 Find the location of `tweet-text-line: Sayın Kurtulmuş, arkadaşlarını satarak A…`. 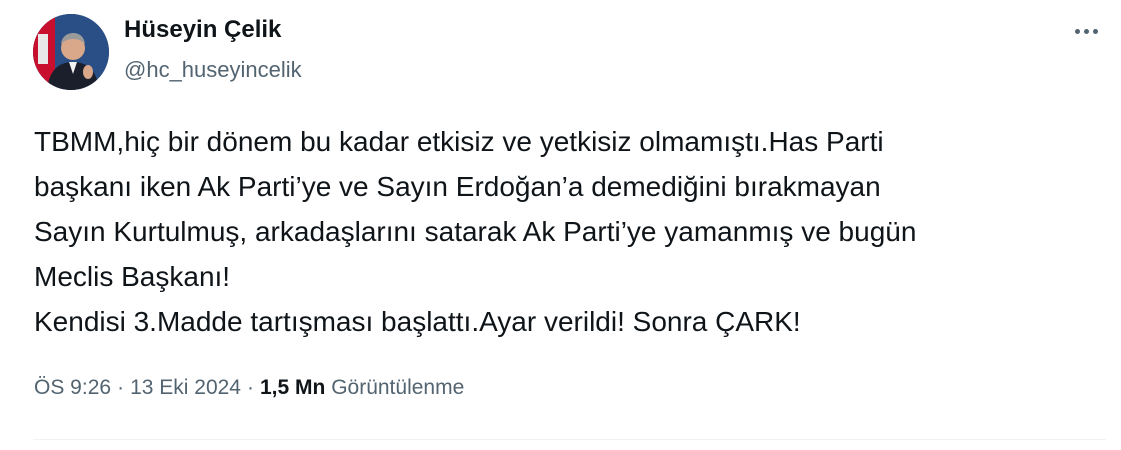

tweet-text-line: Sayın Kurtulmuş, arkadaşlarını satarak A… is located at coordinates (475, 231).